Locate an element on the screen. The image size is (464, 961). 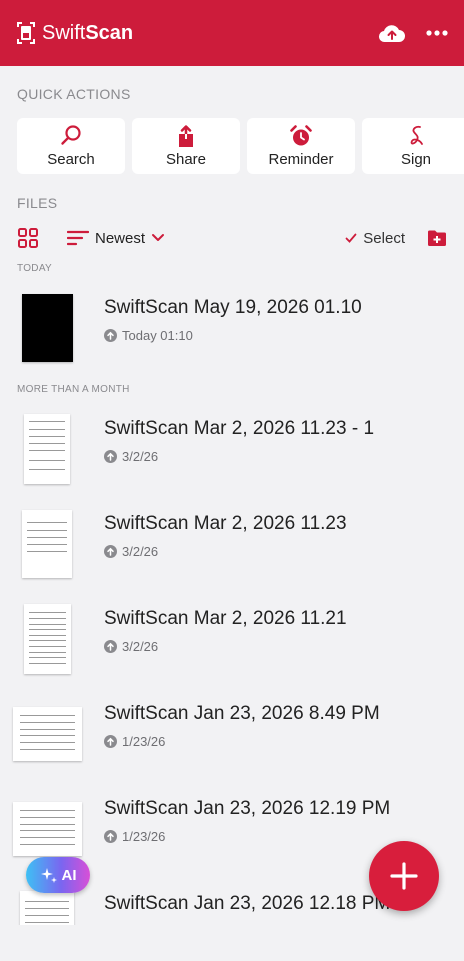
files-title: FILES is located at coordinates (37, 203).